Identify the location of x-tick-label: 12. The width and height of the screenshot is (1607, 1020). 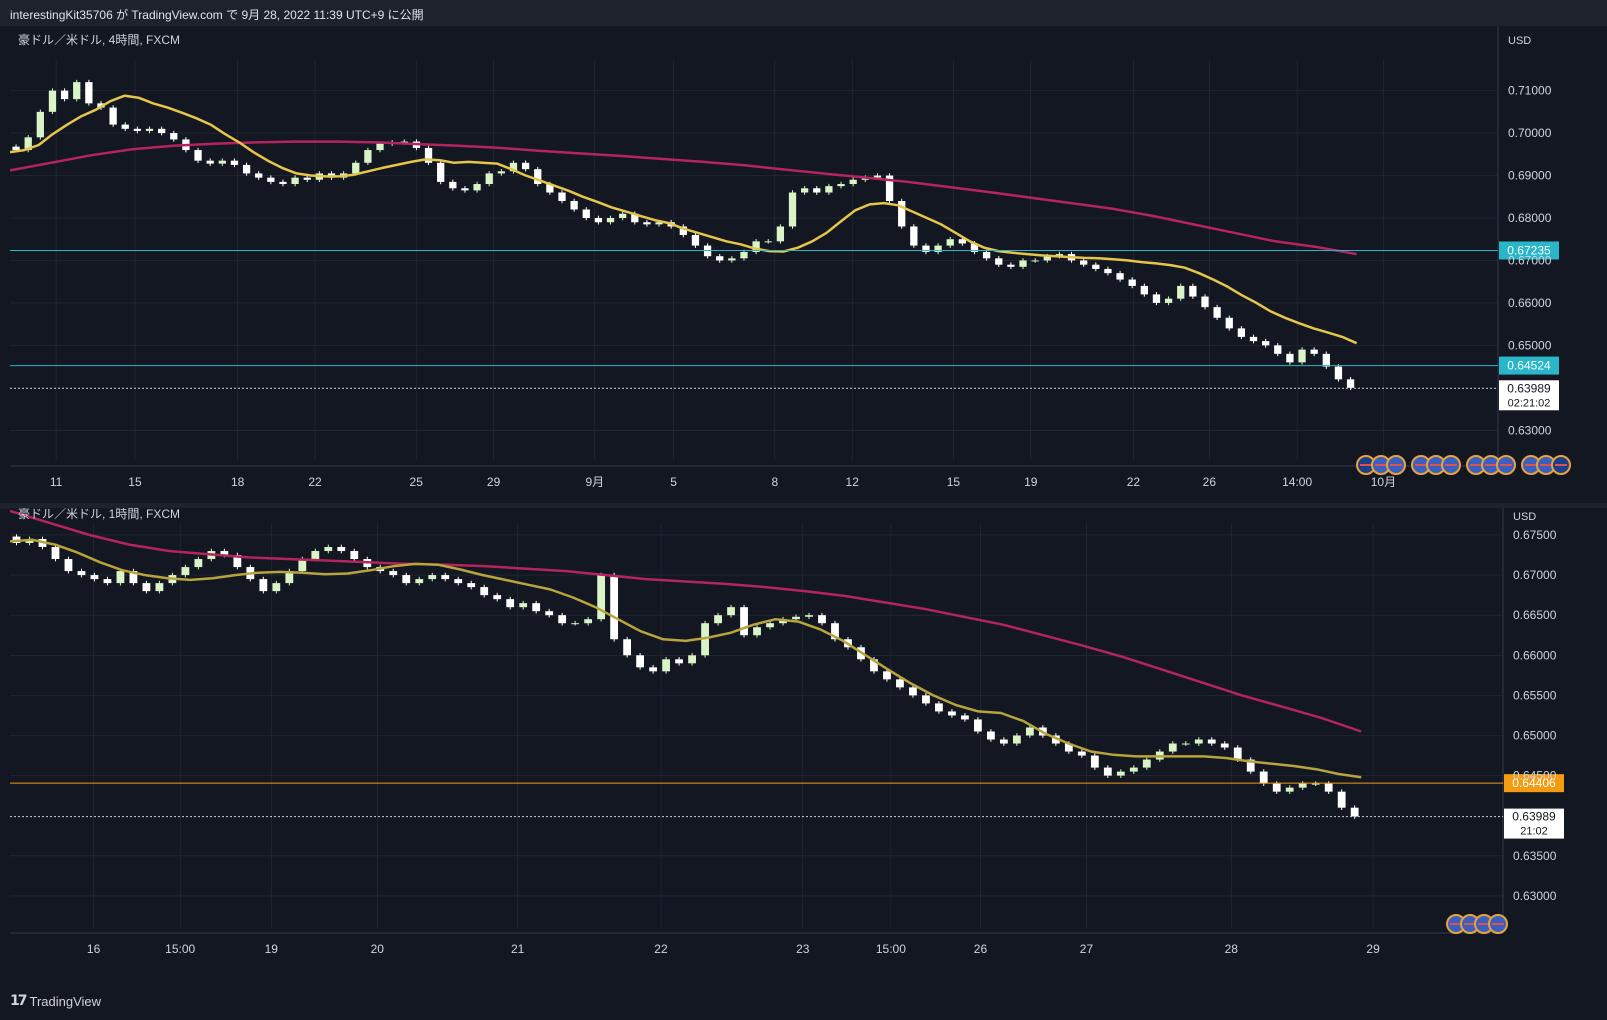
(853, 482).